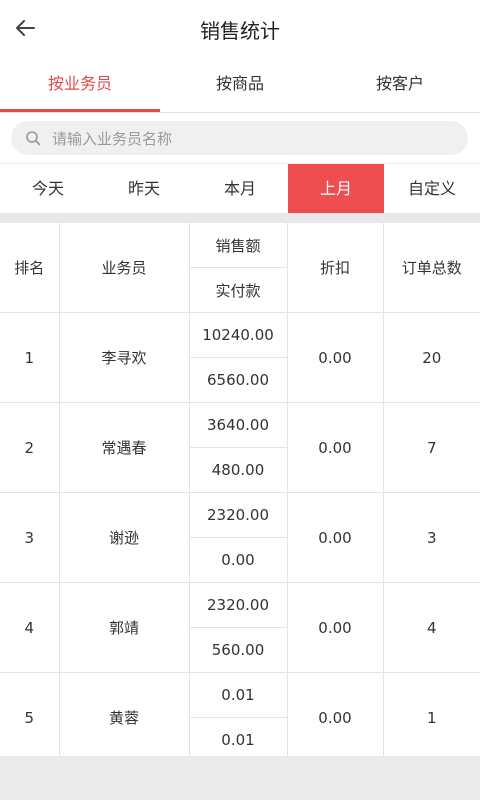 The image size is (480, 800). Describe the element at coordinates (238, 290) in the screenshot. I see `header-actual-paid: 实付款` at that location.